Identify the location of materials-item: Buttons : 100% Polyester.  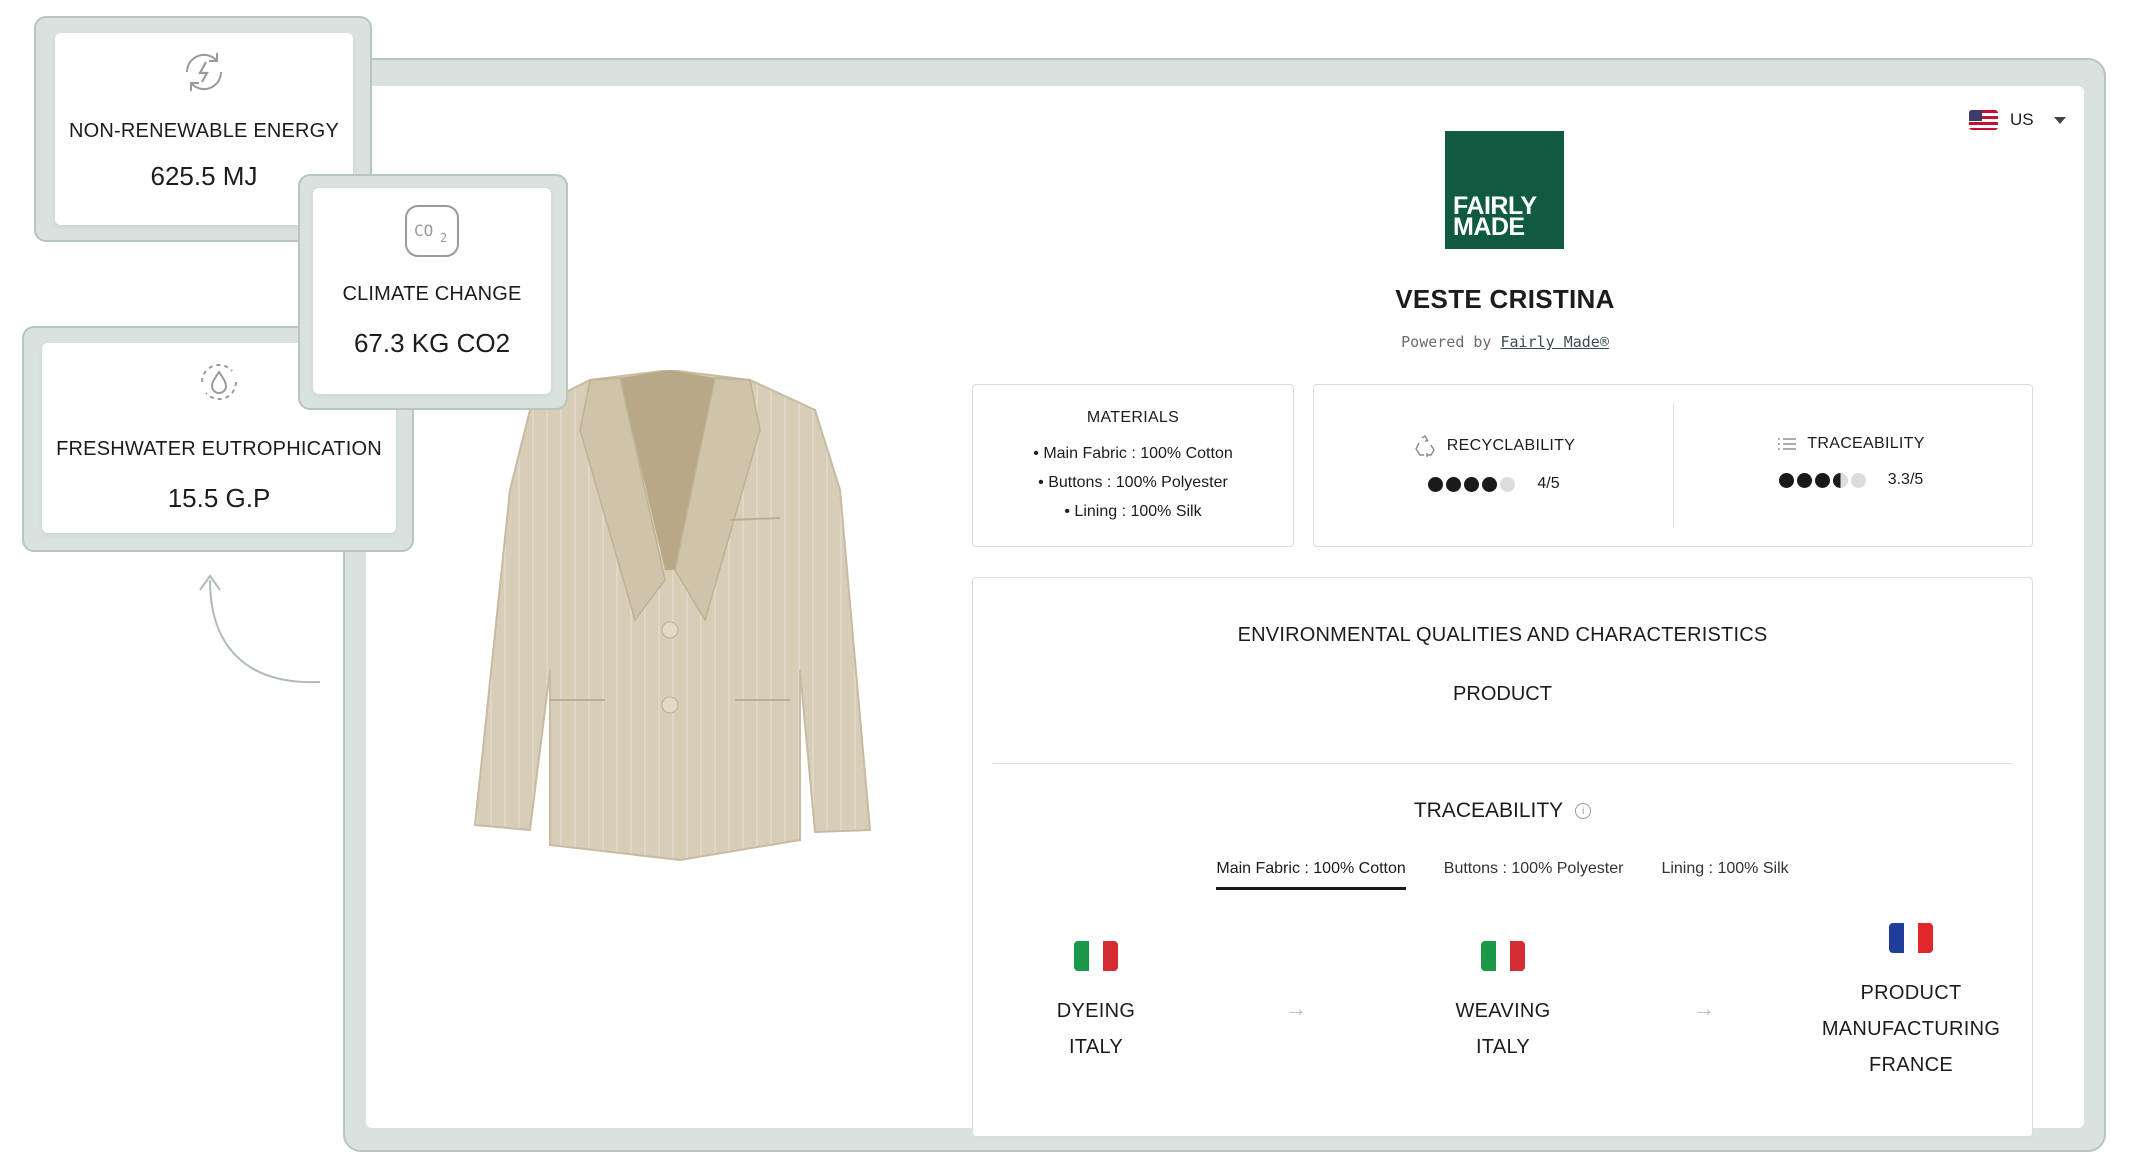
(1133, 482).